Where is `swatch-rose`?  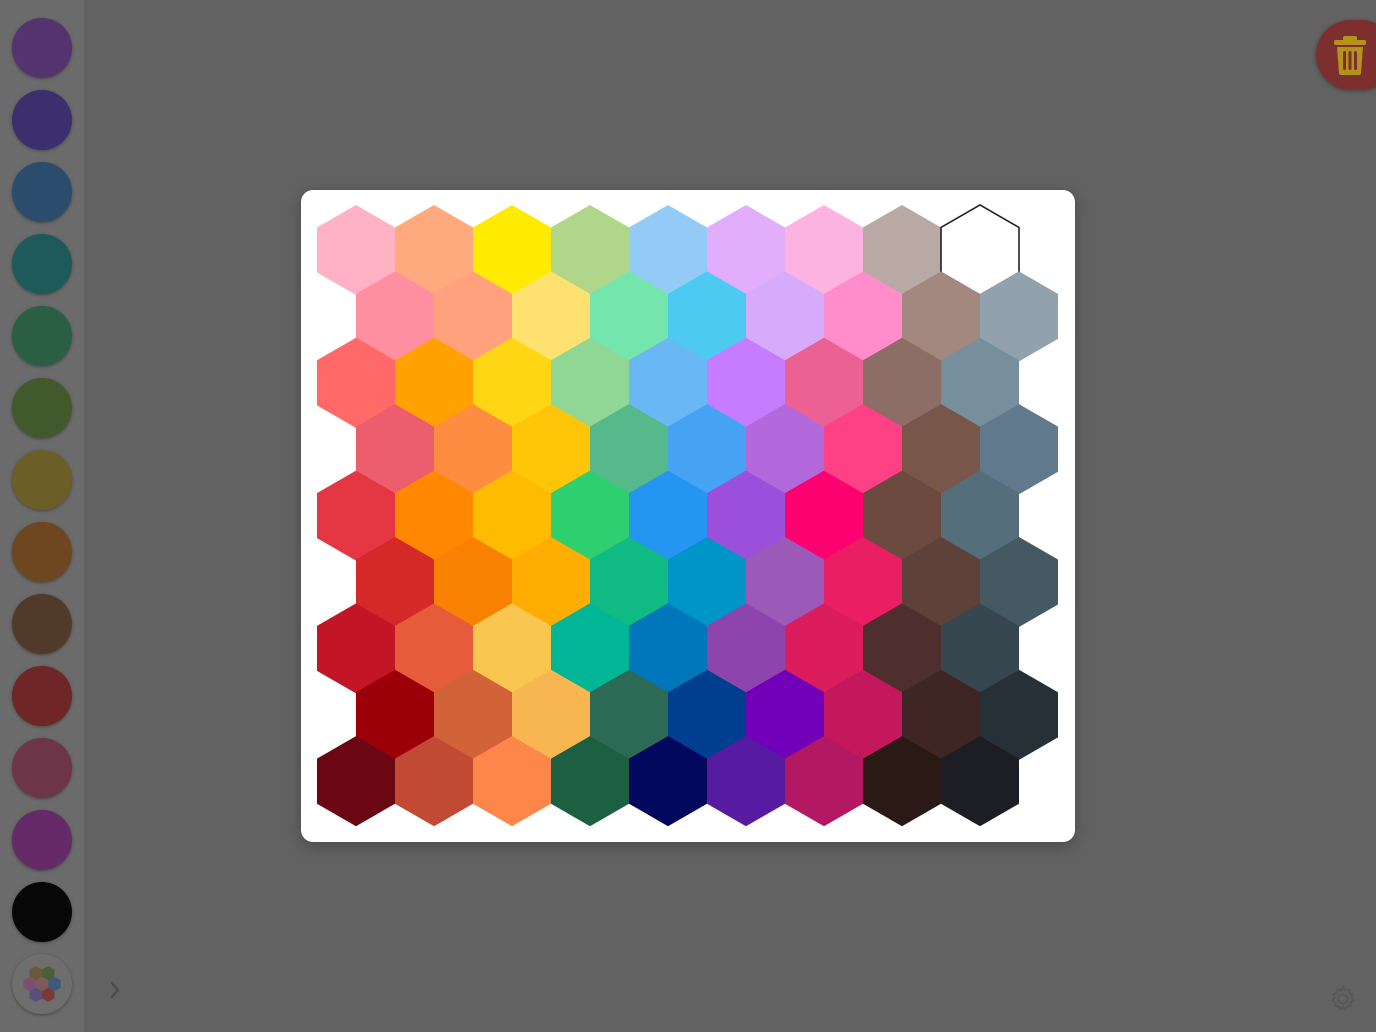
swatch-rose is located at coordinates (42, 768).